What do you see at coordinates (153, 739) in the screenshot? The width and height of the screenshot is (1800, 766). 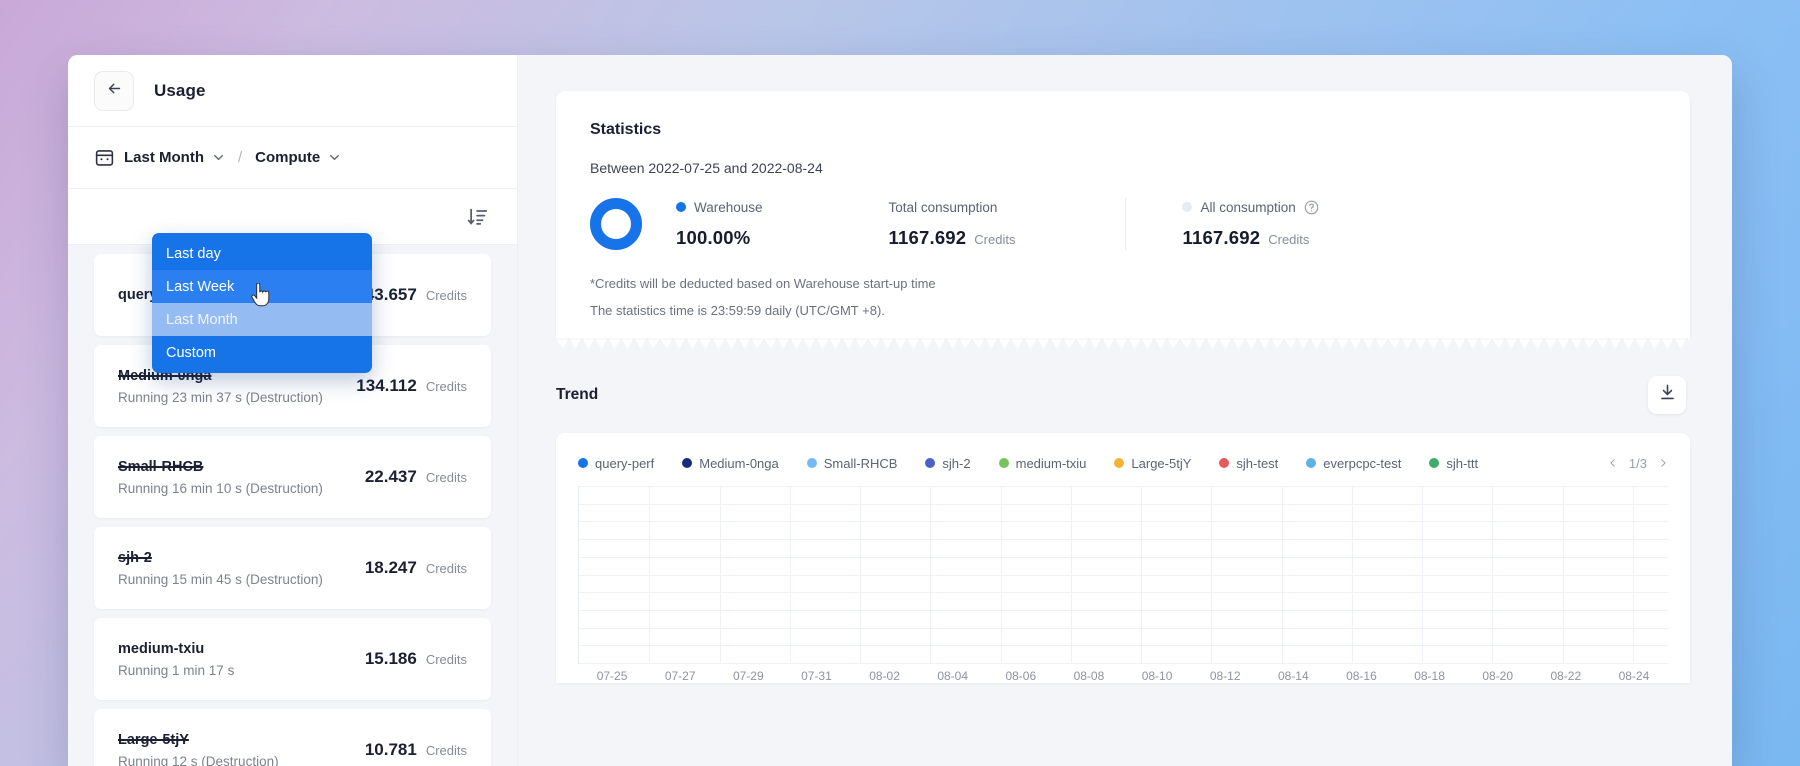 I see `warehouse-name: Large-5tjY` at bounding box center [153, 739].